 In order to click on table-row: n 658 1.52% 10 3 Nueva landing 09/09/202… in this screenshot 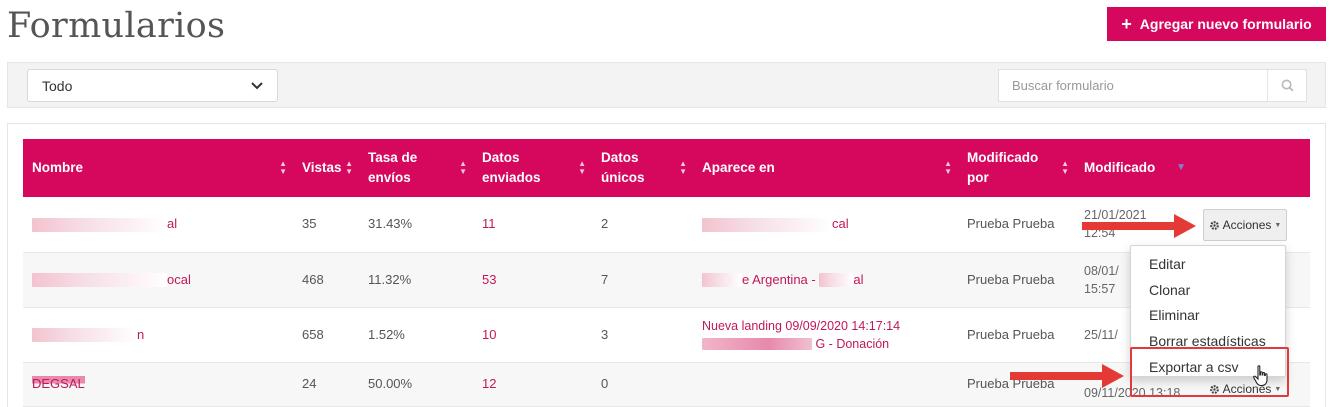, I will do `click(666, 334)`.